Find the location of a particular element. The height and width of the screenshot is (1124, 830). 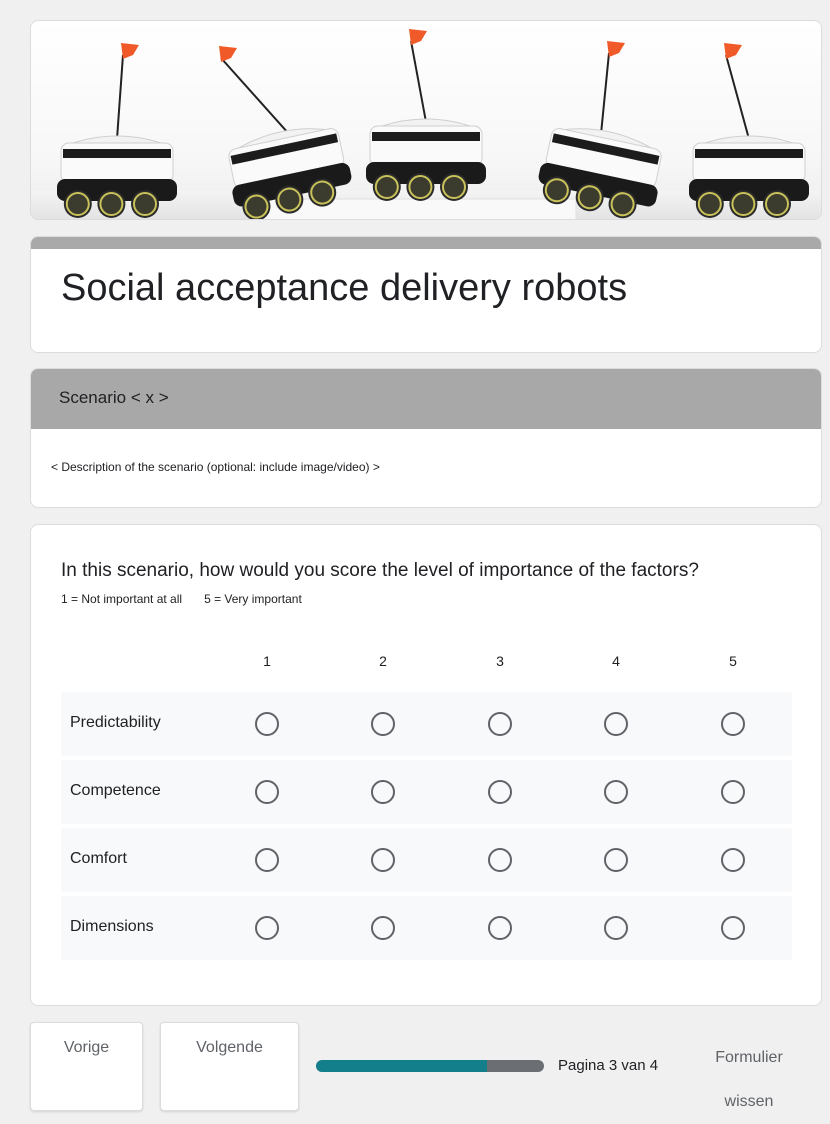

page-indicator: Pagina 3 van 4 is located at coordinates (608, 1065).